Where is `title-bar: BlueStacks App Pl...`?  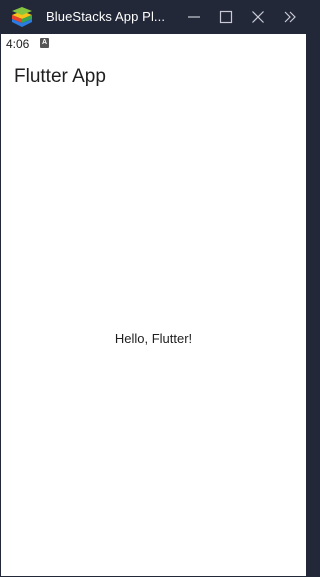
title-bar: BlueStacks App Pl... is located at coordinates (153, 17).